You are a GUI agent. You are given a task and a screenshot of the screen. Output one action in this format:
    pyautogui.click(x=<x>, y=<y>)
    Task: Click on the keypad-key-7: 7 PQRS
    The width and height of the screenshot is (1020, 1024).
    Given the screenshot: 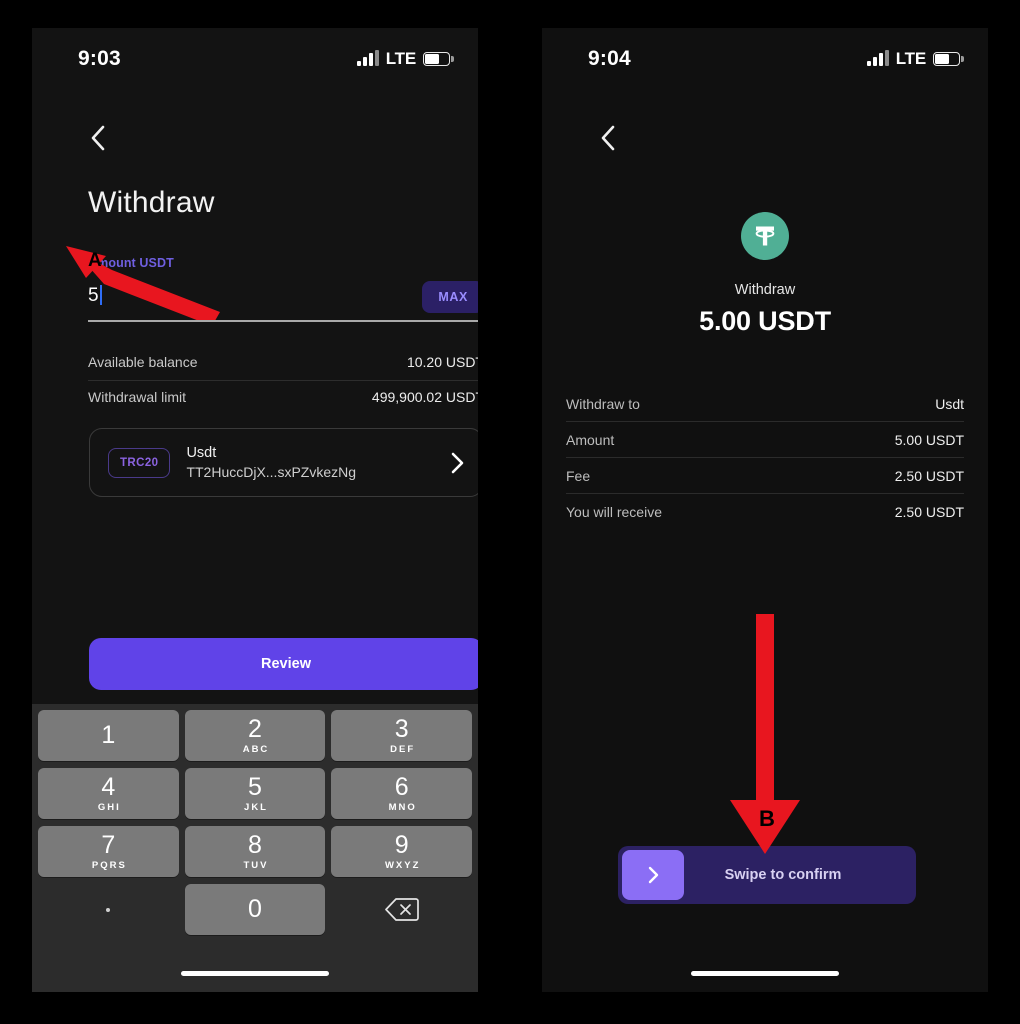 What is the action you would take?
    pyautogui.click(x=108, y=851)
    